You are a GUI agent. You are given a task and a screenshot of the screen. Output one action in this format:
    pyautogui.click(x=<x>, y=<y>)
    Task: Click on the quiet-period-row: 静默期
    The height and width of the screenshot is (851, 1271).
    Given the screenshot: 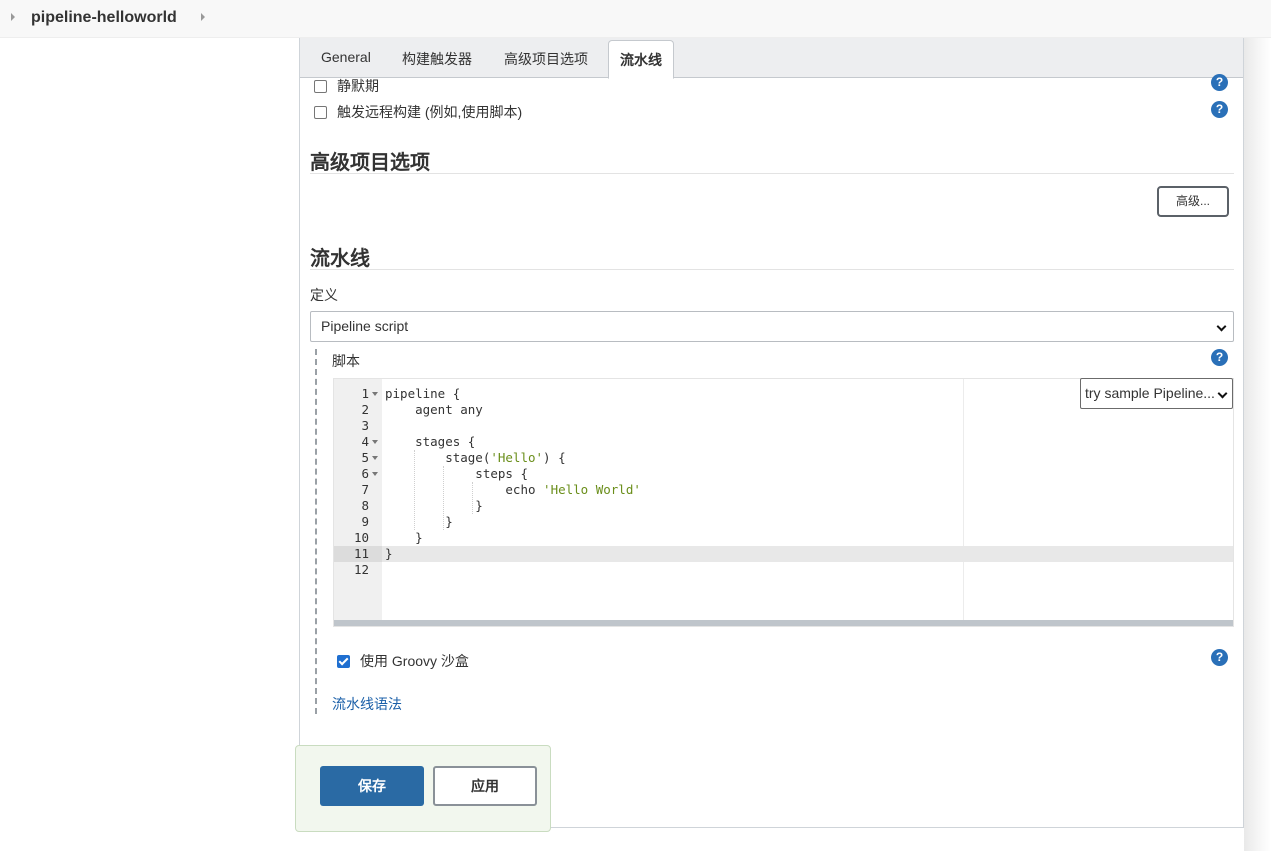 What is the action you would take?
    pyautogui.click(x=346, y=86)
    